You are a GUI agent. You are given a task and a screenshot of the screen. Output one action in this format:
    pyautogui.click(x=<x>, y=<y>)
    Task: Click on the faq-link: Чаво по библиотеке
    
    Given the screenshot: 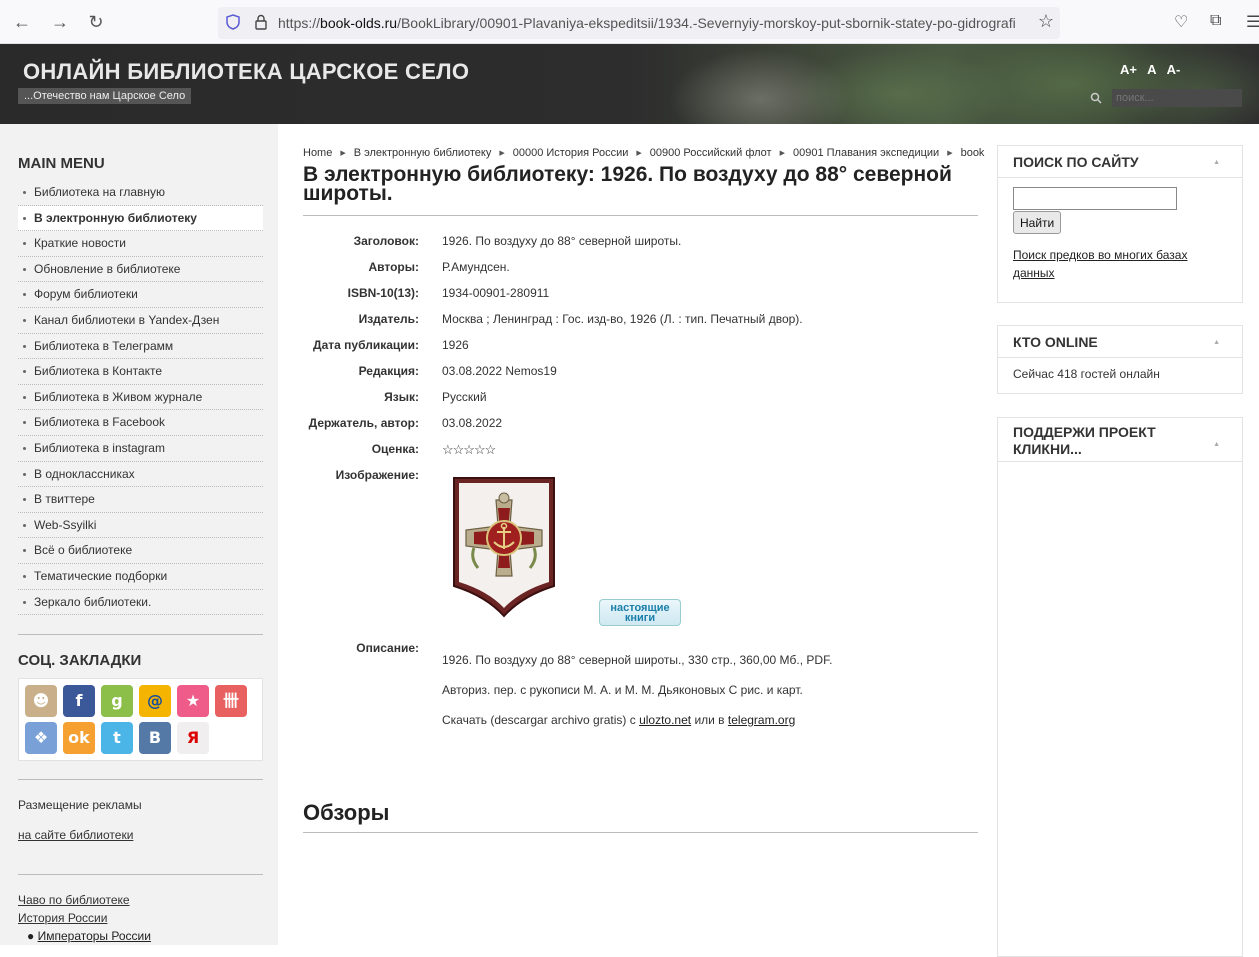 What is the action you would take?
    pyautogui.click(x=74, y=900)
    